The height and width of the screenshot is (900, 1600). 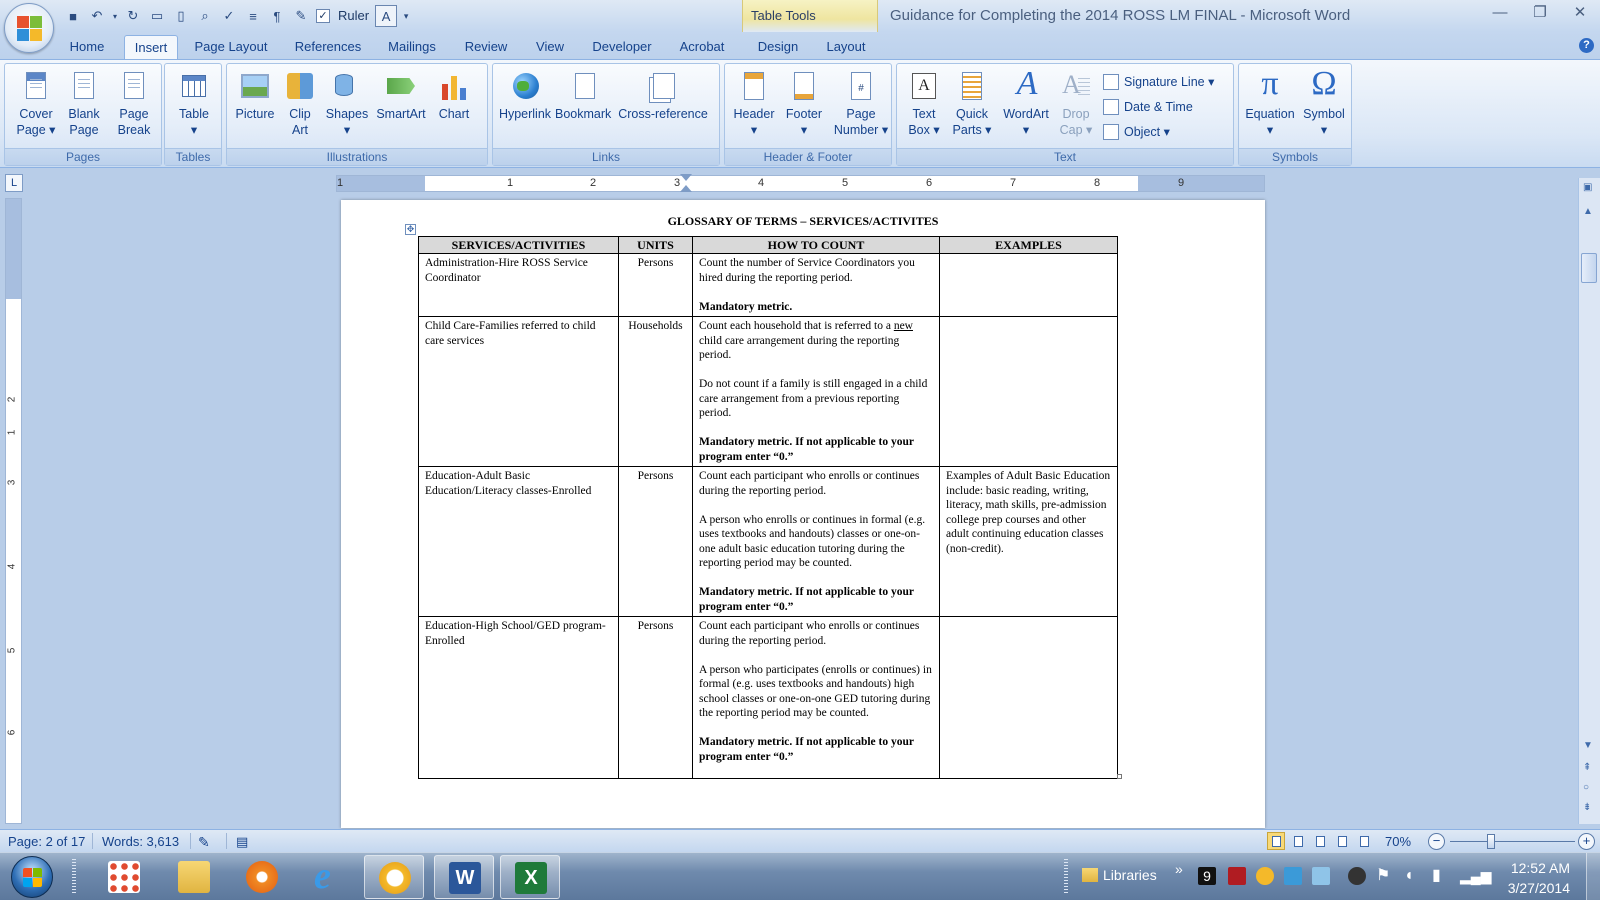 I want to click on outlook-tray-icon, so click(x=1265, y=876).